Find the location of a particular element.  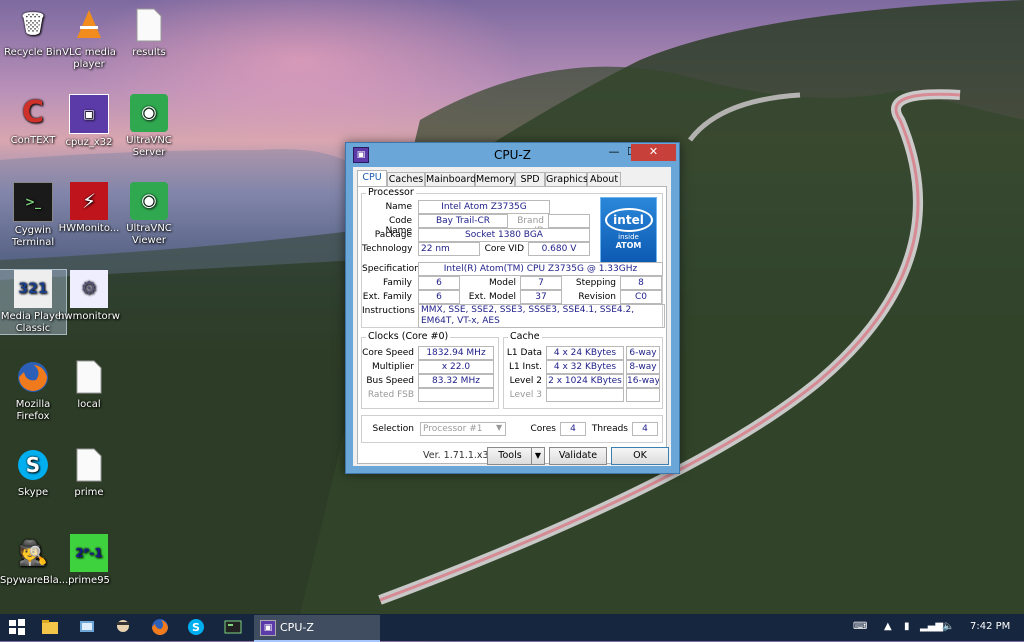

package-value: Socket 1380 BGA is located at coordinates (504, 235).